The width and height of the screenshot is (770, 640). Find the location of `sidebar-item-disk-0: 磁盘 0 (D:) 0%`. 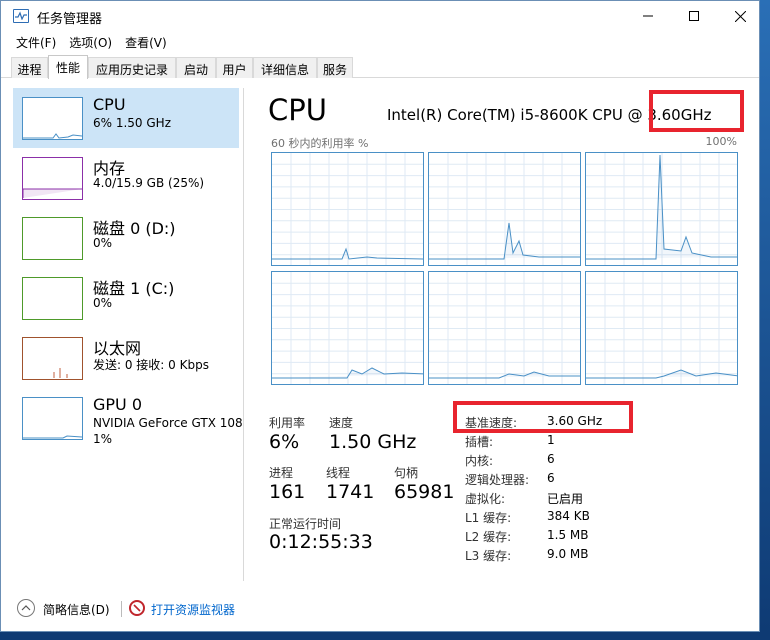

sidebar-item-disk-0: 磁盘 0 (D:) 0% is located at coordinates (126, 238).